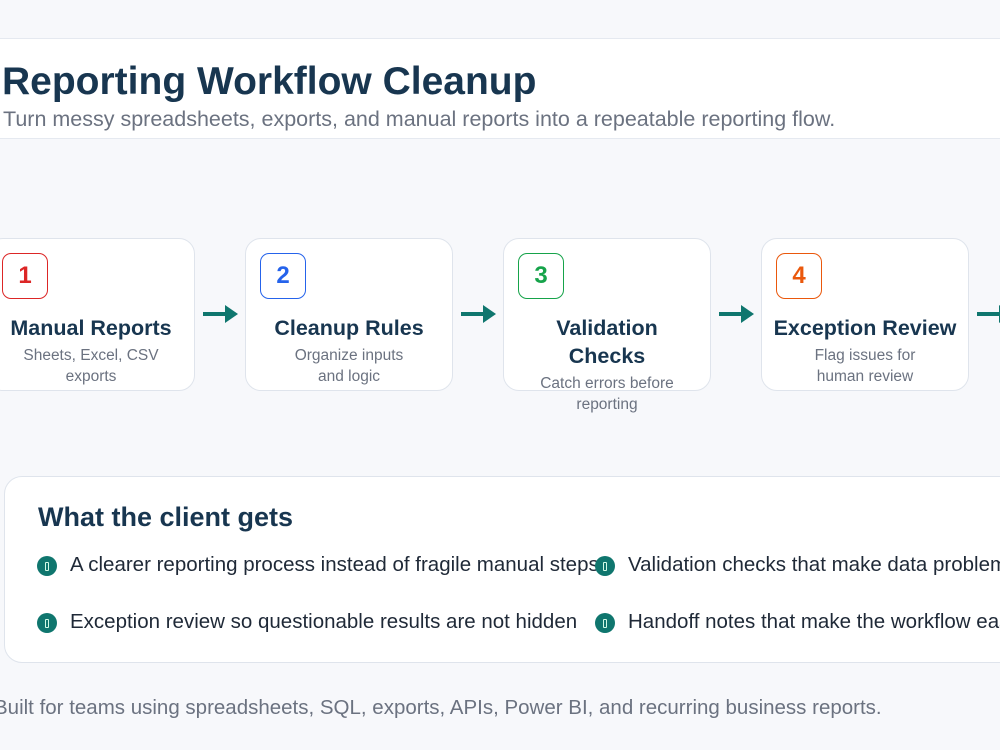  Describe the element at coordinates (799, 276) in the screenshot. I see `step-number-badge: 4` at that location.